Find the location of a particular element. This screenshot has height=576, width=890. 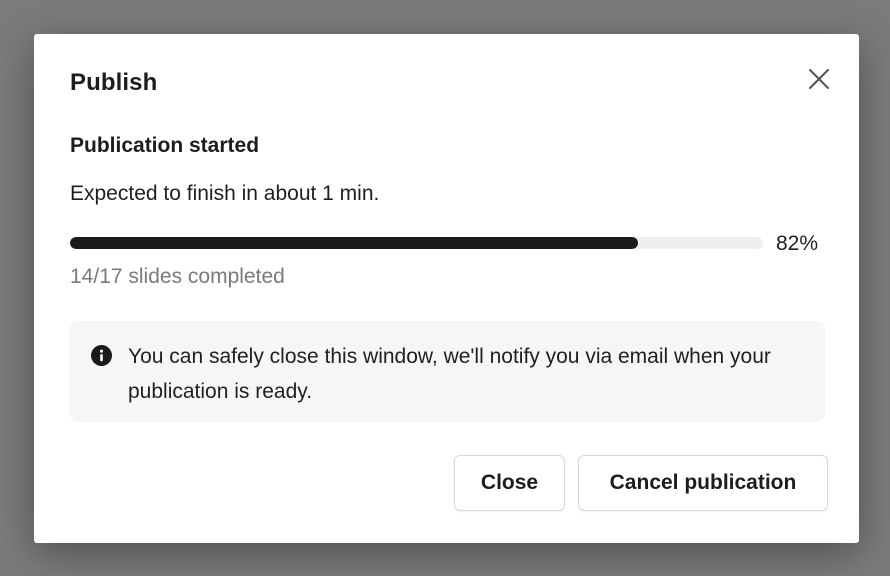

close-button: Close is located at coordinates (509, 483).